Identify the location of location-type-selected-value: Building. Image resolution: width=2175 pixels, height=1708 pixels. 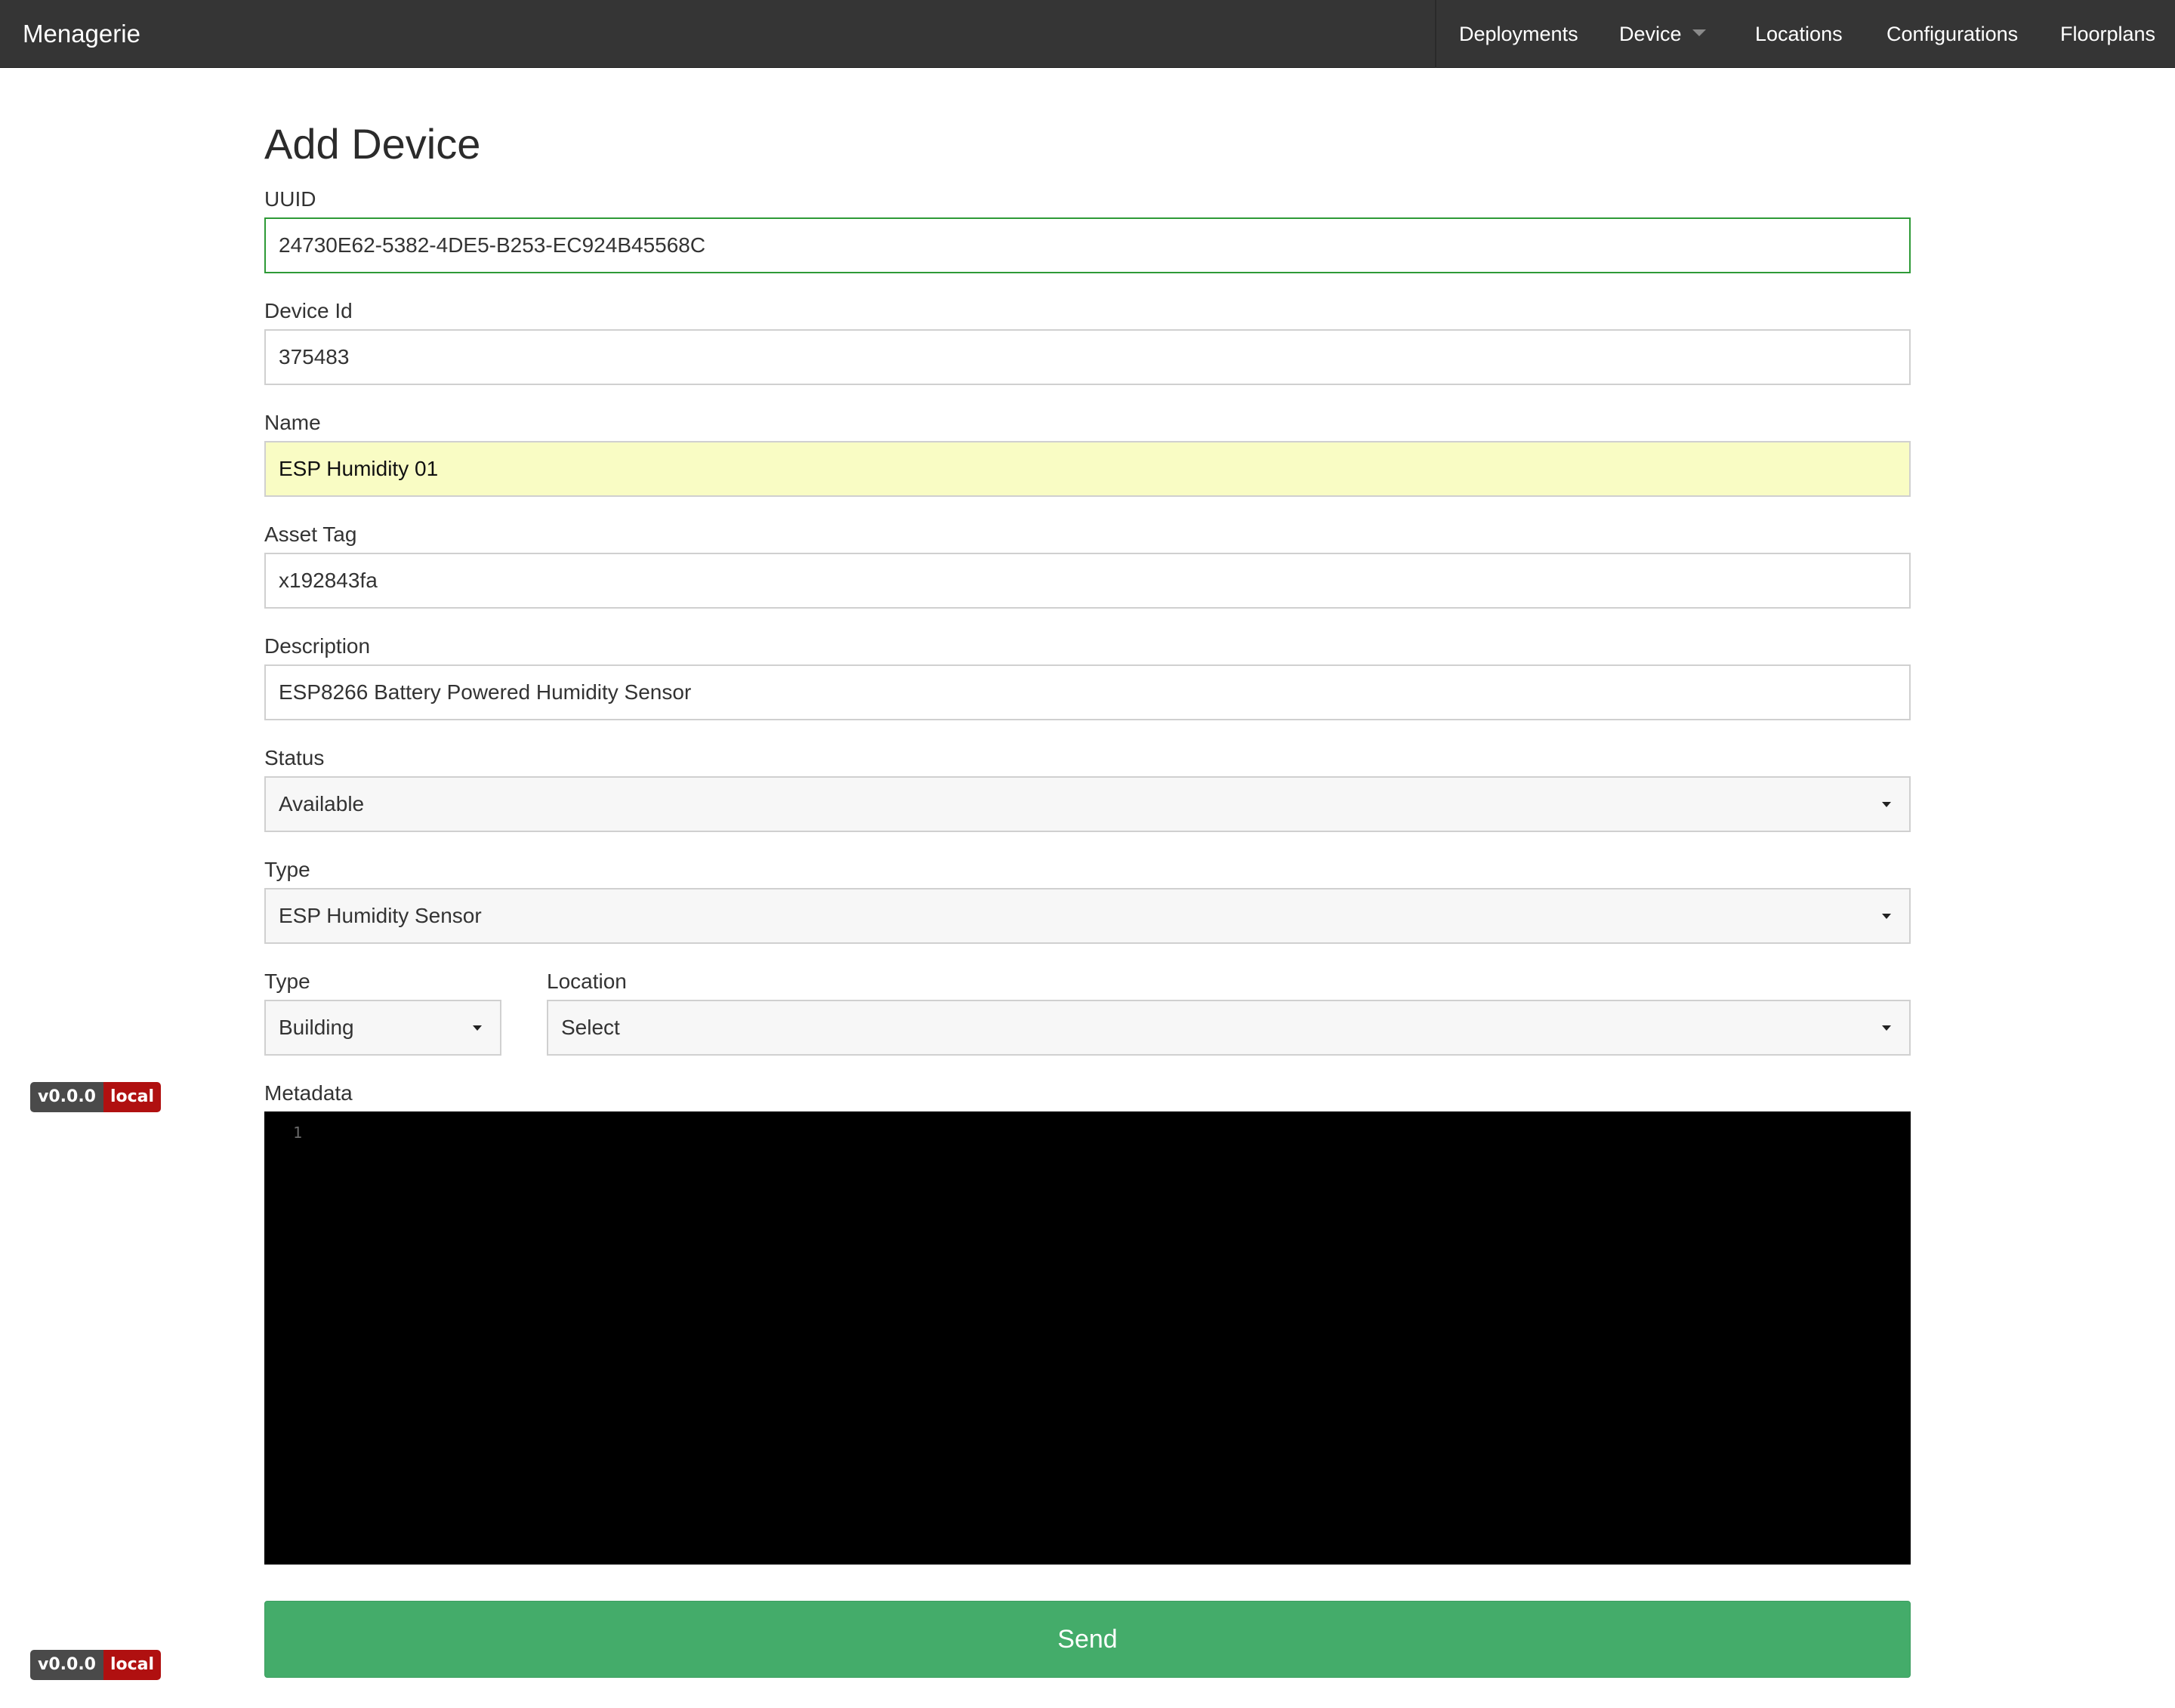
(317, 1027).